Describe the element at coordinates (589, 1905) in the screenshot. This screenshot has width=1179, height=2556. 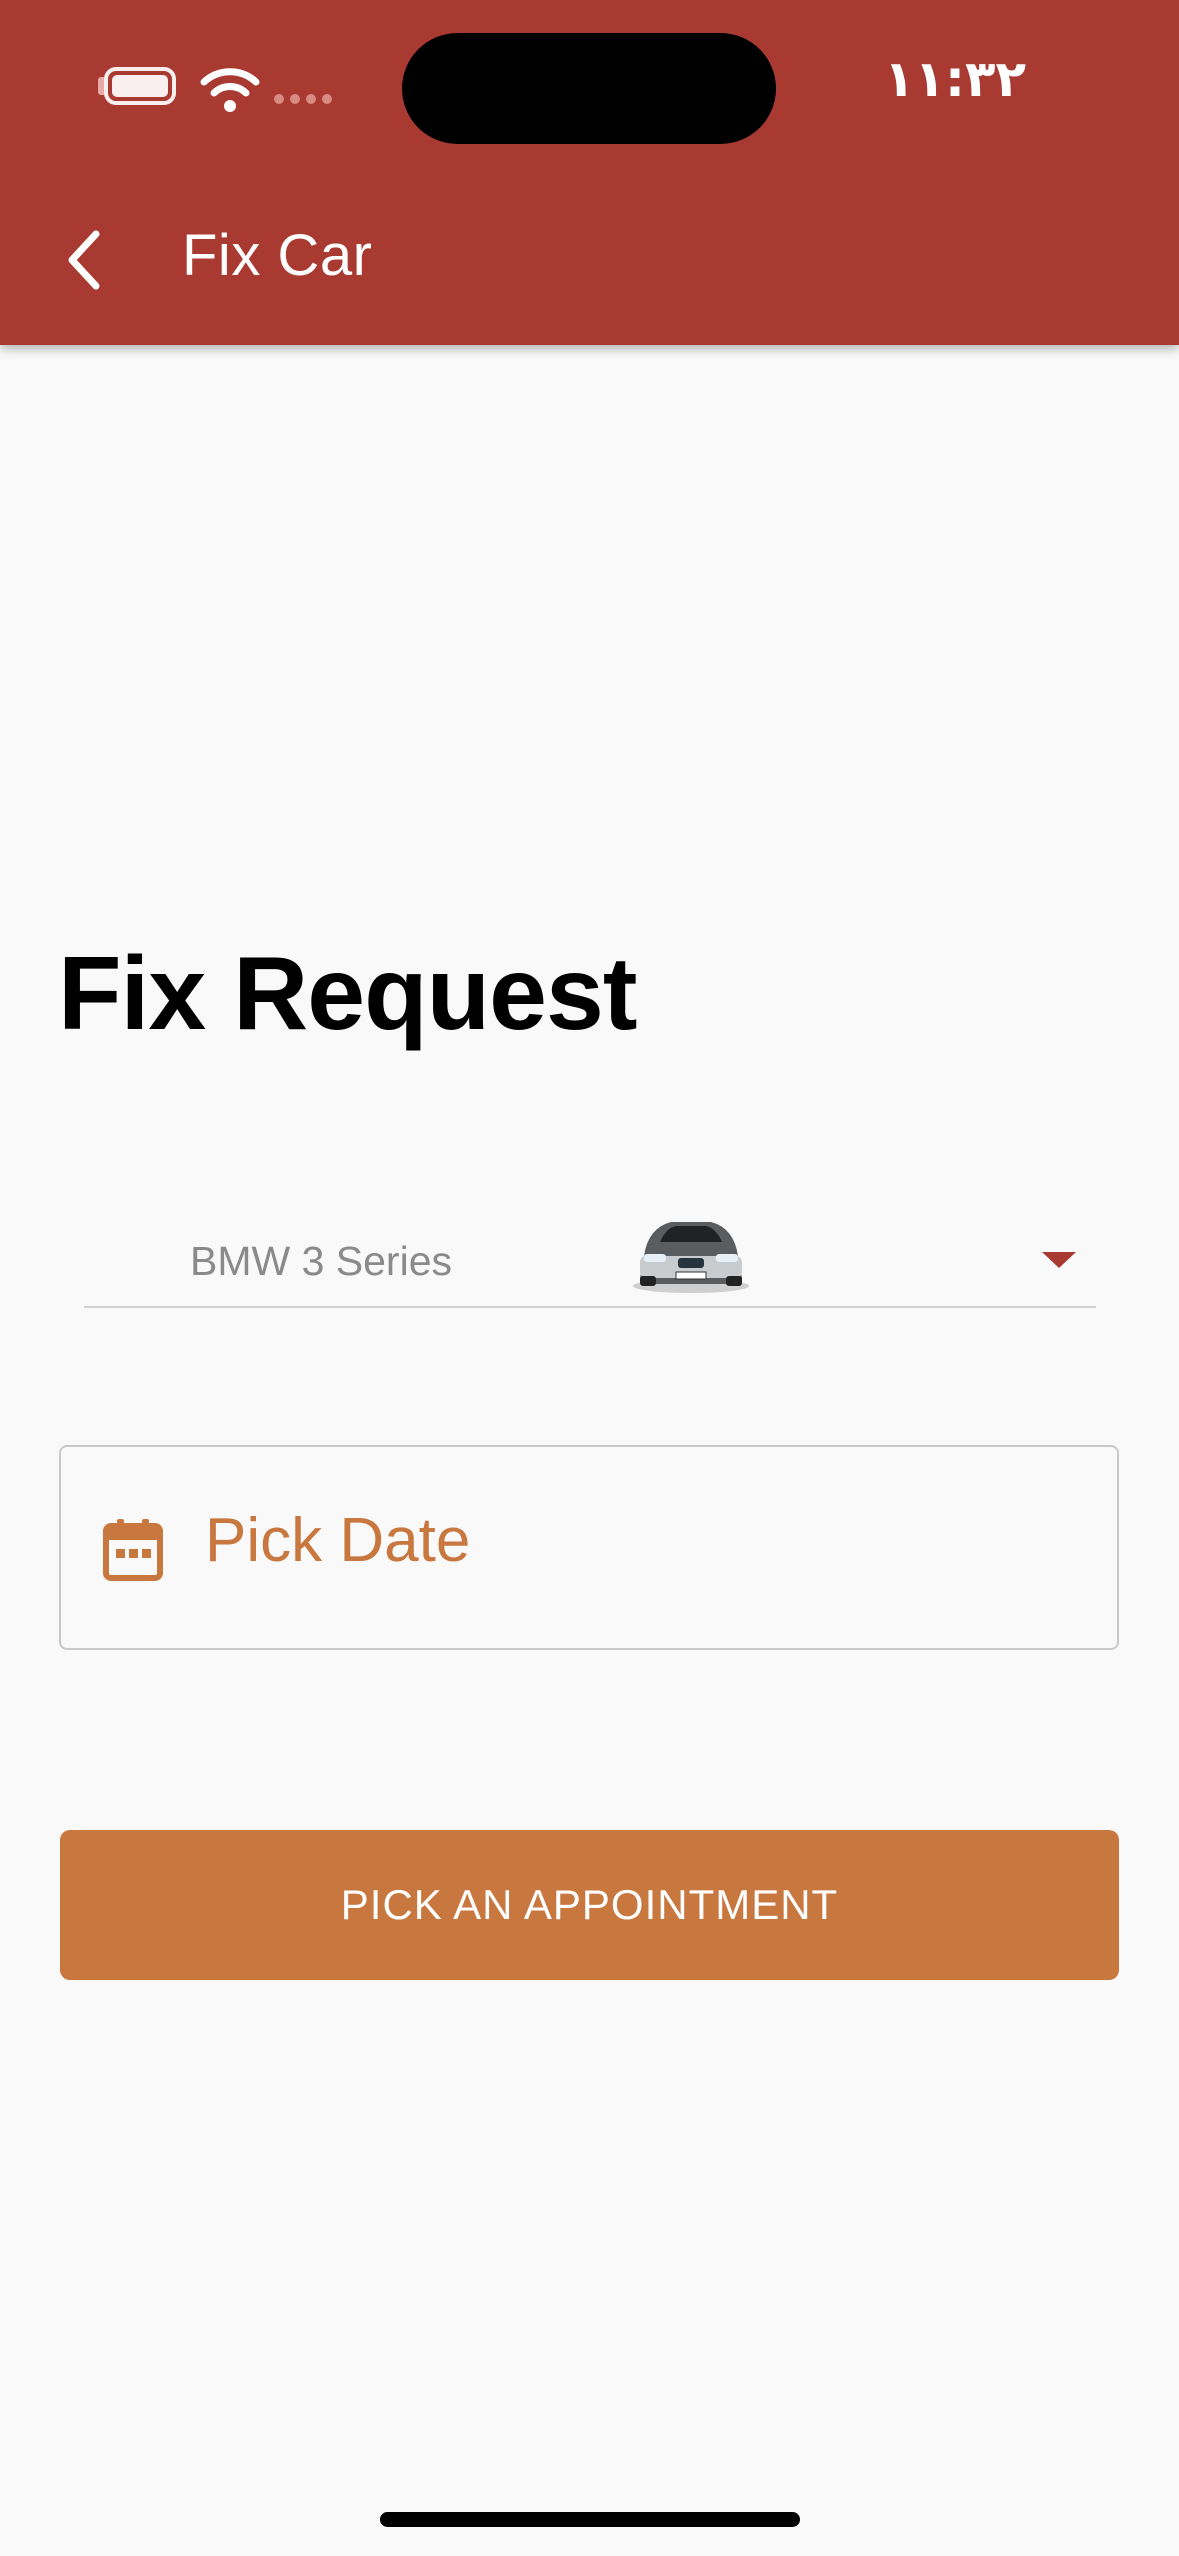
I see `pick-appointment-button: PICK AN APPOINTMENT` at that location.